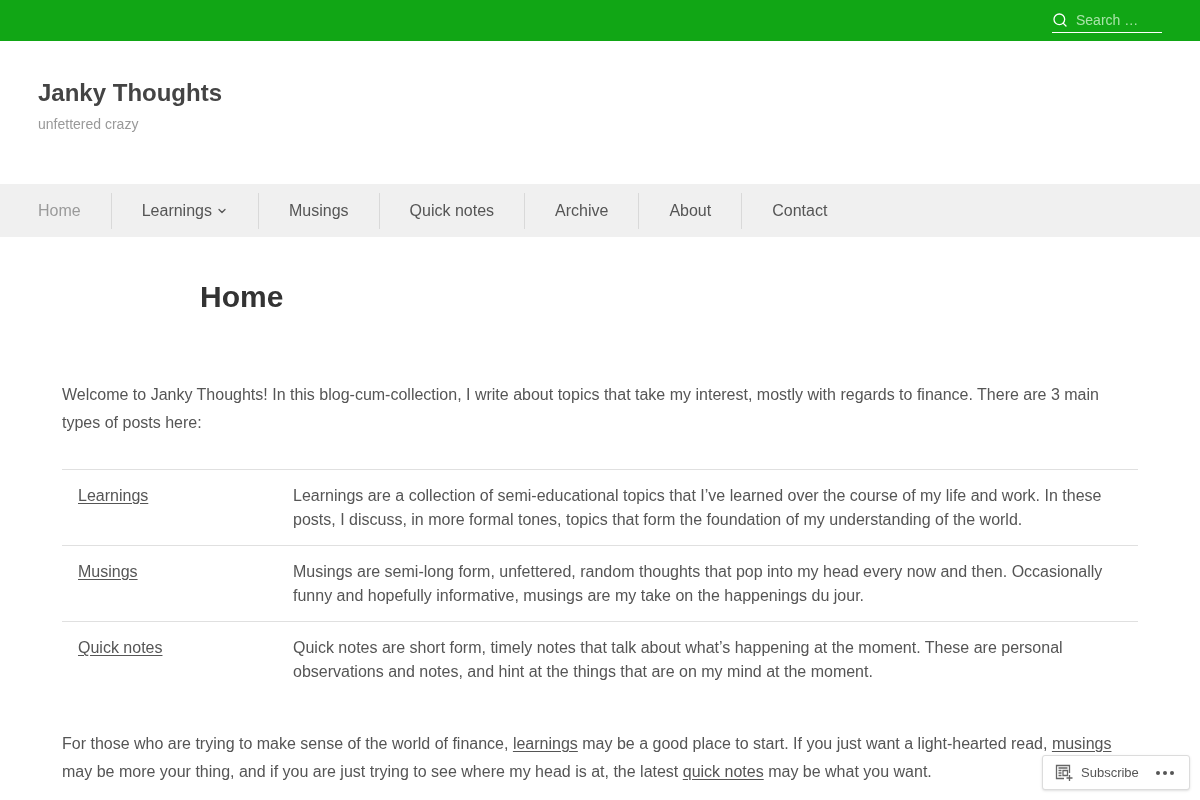 This screenshot has width=1200, height=800. What do you see at coordinates (130, 93) in the screenshot?
I see `site-title: Janky Thoughts` at bounding box center [130, 93].